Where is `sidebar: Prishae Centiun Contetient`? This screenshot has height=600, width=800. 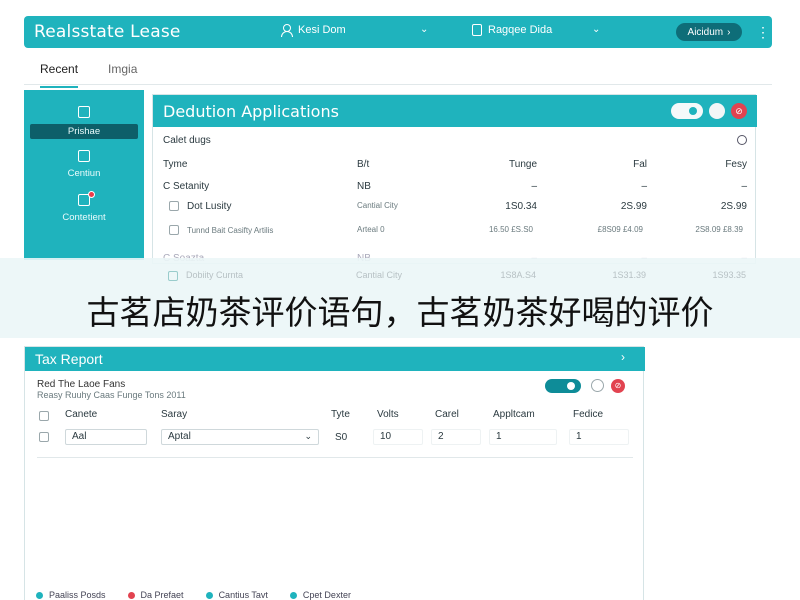
sidebar: Prishae Centiun Contetient is located at coordinates (84, 175).